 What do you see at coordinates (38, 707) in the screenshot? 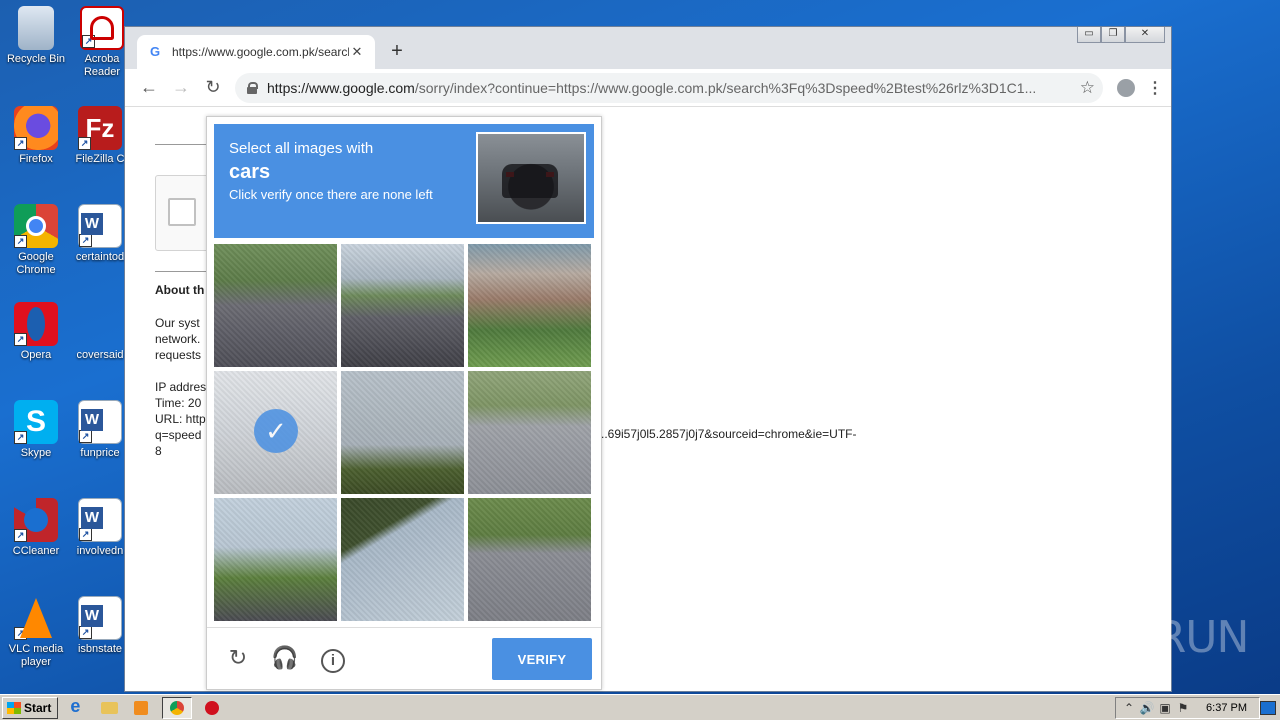
I see `start-label: Start` at bounding box center [38, 707].